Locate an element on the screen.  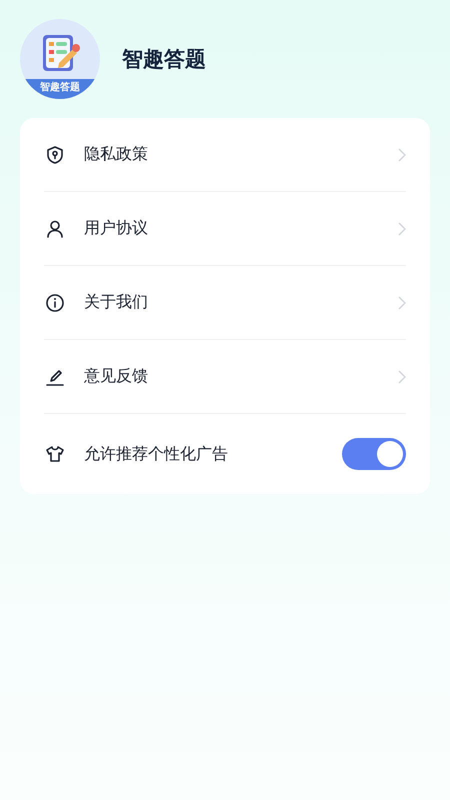
info-icon is located at coordinates (55, 302).